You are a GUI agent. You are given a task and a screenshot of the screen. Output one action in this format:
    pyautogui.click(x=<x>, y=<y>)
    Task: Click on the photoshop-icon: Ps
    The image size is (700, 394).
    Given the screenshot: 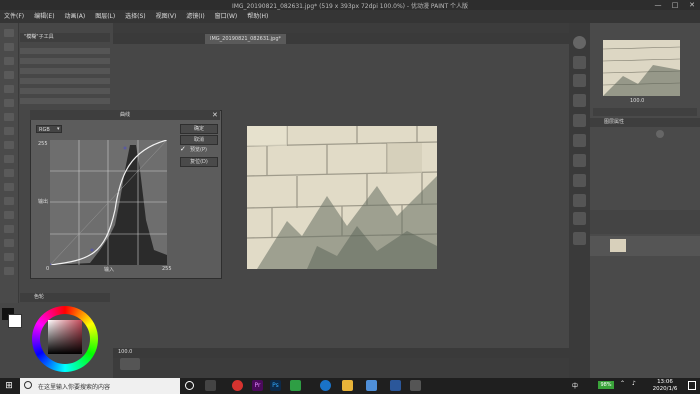 What is the action you would take?
    pyautogui.click(x=275, y=385)
    